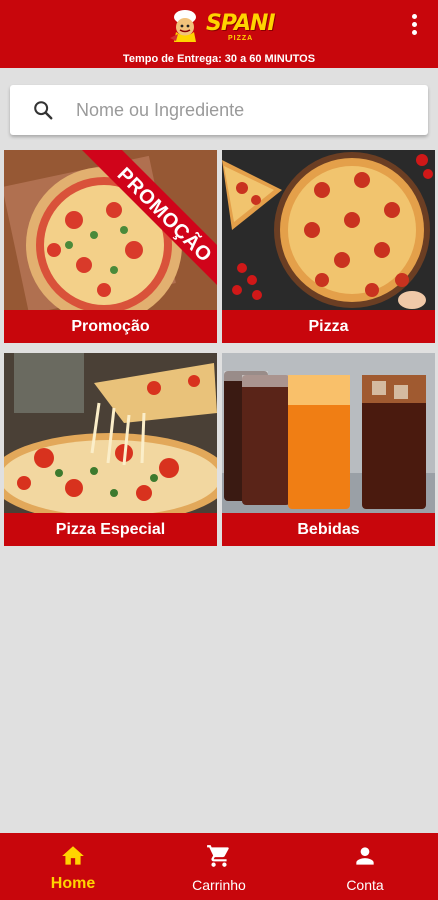 The width and height of the screenshot is (438, 900). What do you see at coordinates (328, 433) in the screenshot?
I see `bebidas-image` at bounding box center [328, 433].